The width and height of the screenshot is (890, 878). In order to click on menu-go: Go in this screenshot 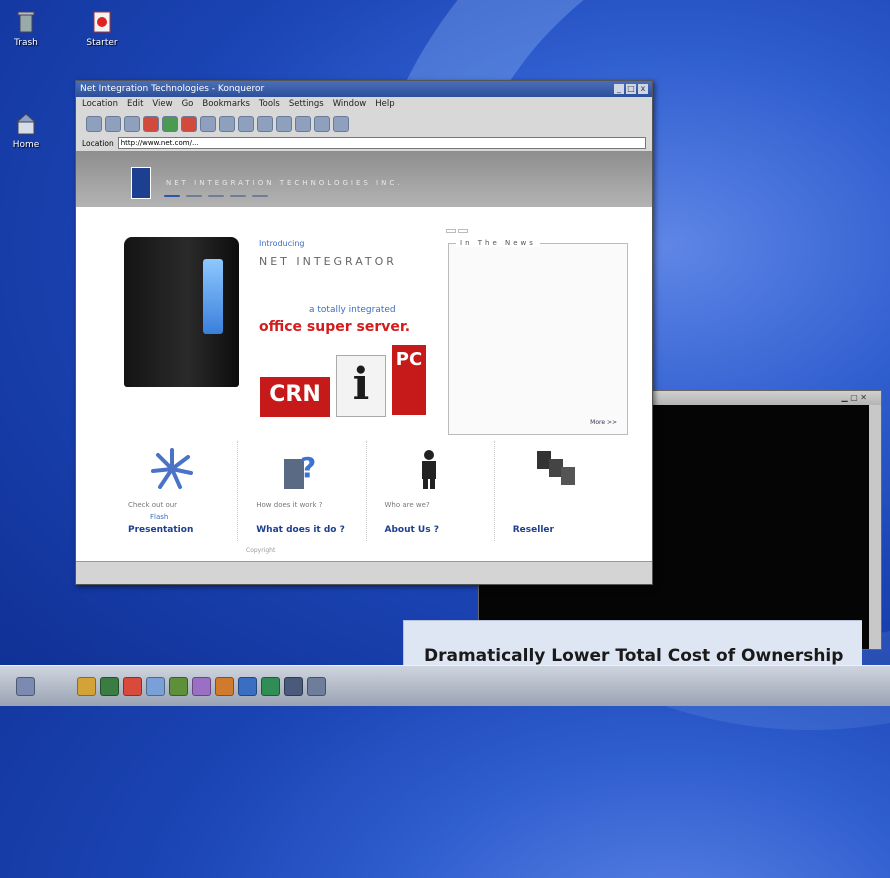, I will do `click(188, 106)`.